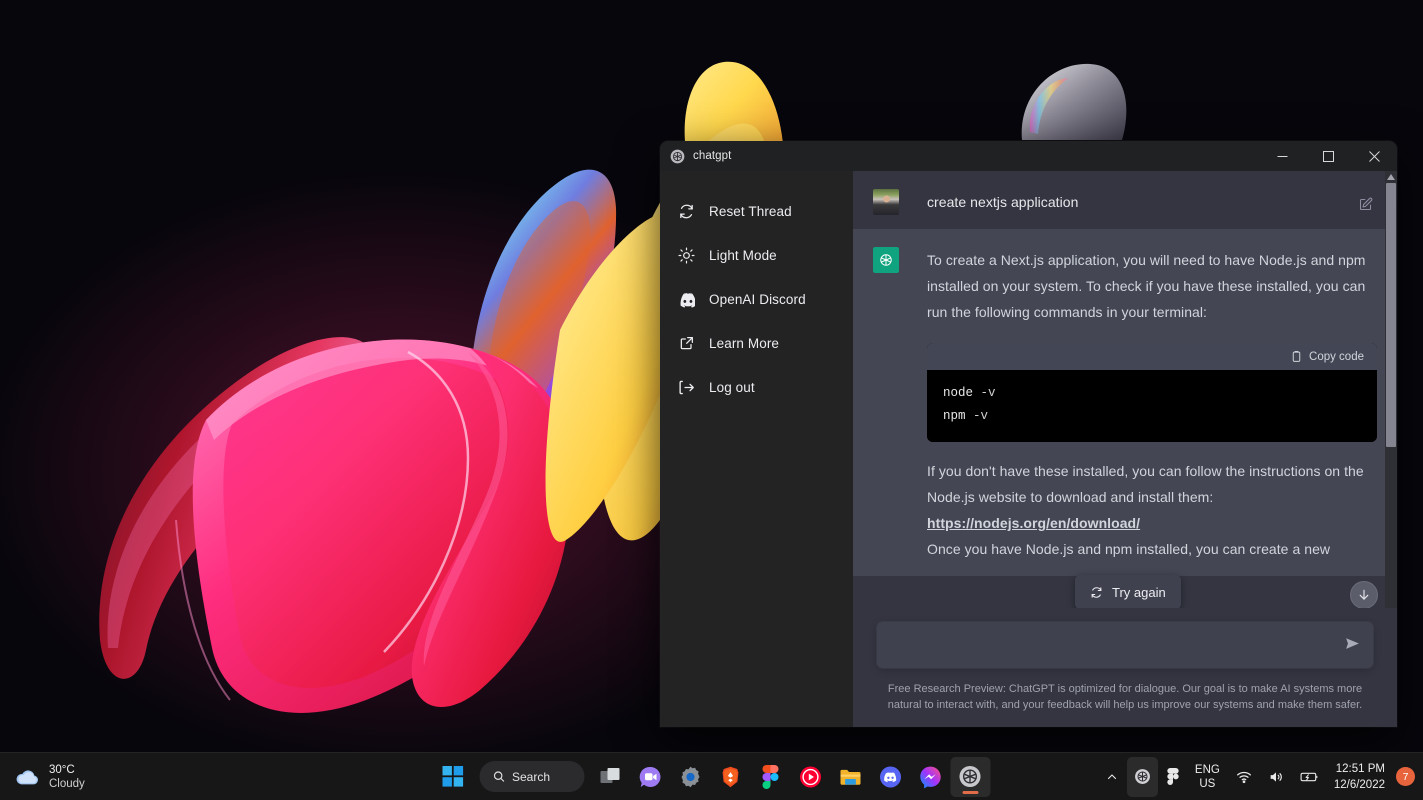 The height and width of the screenshot is (800, 1423). What do you see at coordinates (1391, 315) in the screenshot?
I see `scrollbar-thumb` at bounding box center [1391, 315].